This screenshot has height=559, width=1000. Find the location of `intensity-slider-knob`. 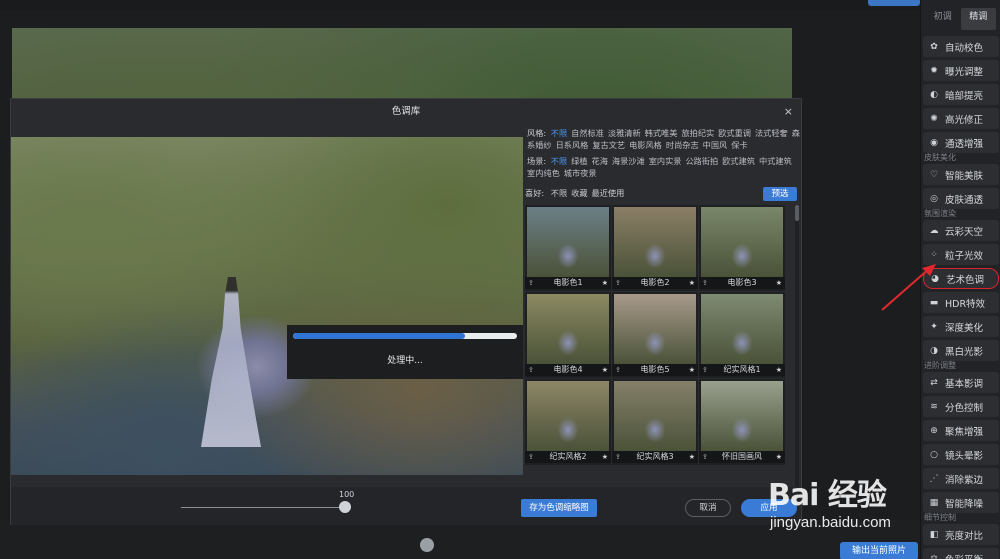

intensity-slider-knob is located at coordinates (345, 507).